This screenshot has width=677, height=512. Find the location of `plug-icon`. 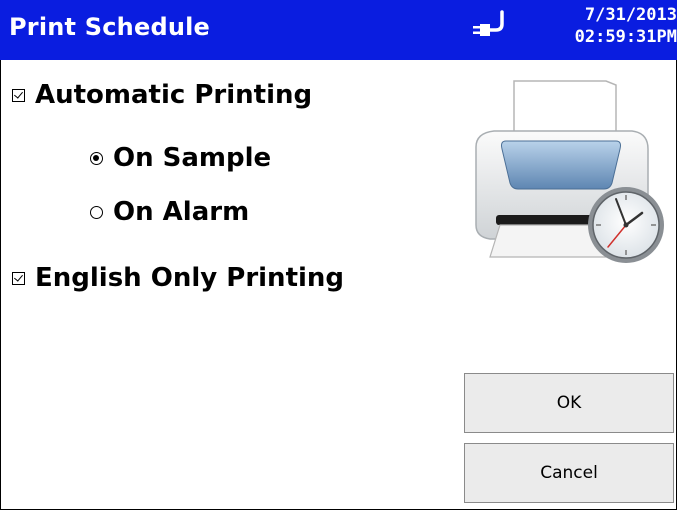

plug-icon is located at coordinates (488, 23).